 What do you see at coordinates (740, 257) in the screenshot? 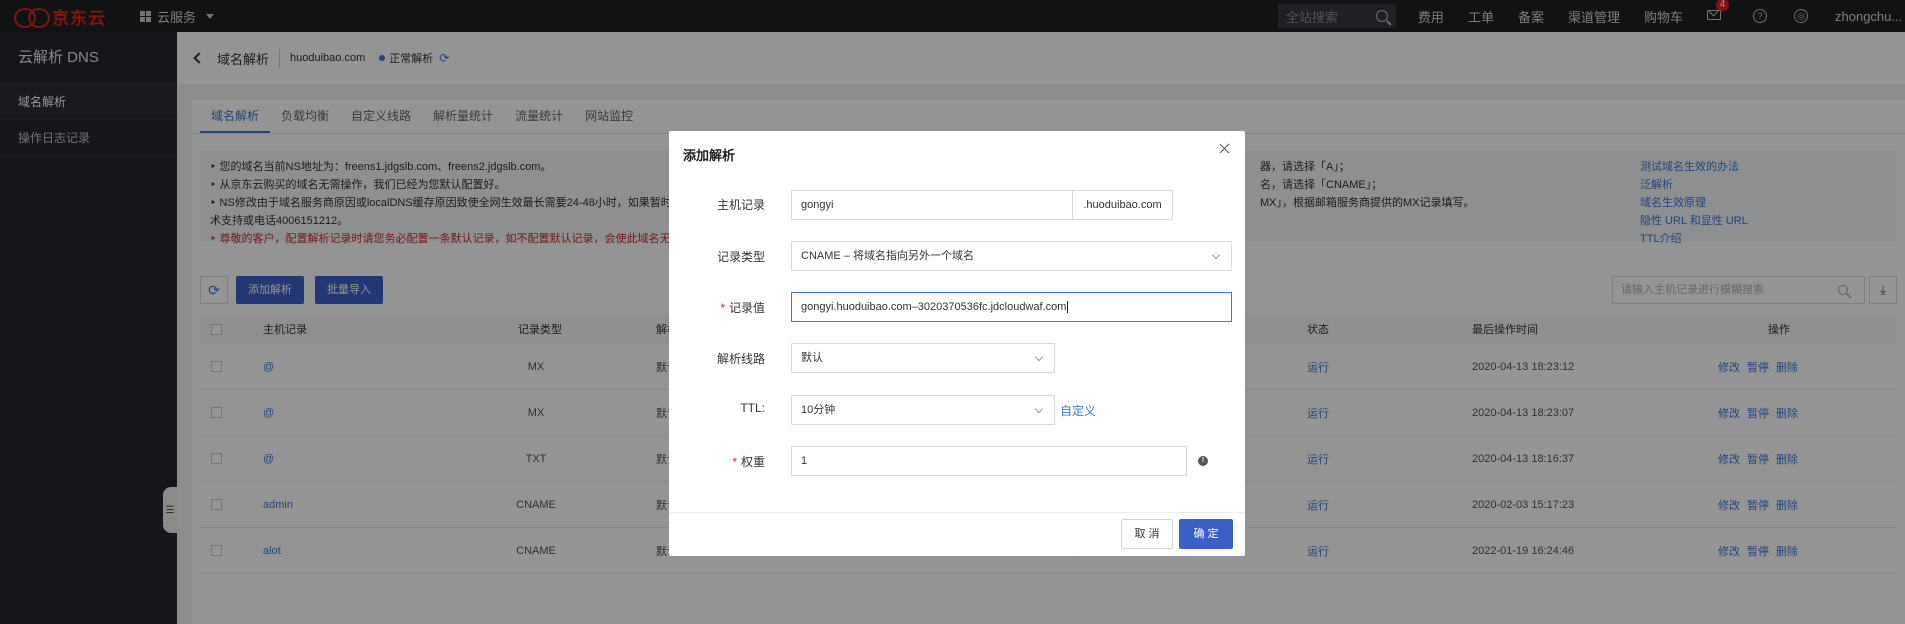
I see `type-label: 记录类型` at bounding box center [740, 257].